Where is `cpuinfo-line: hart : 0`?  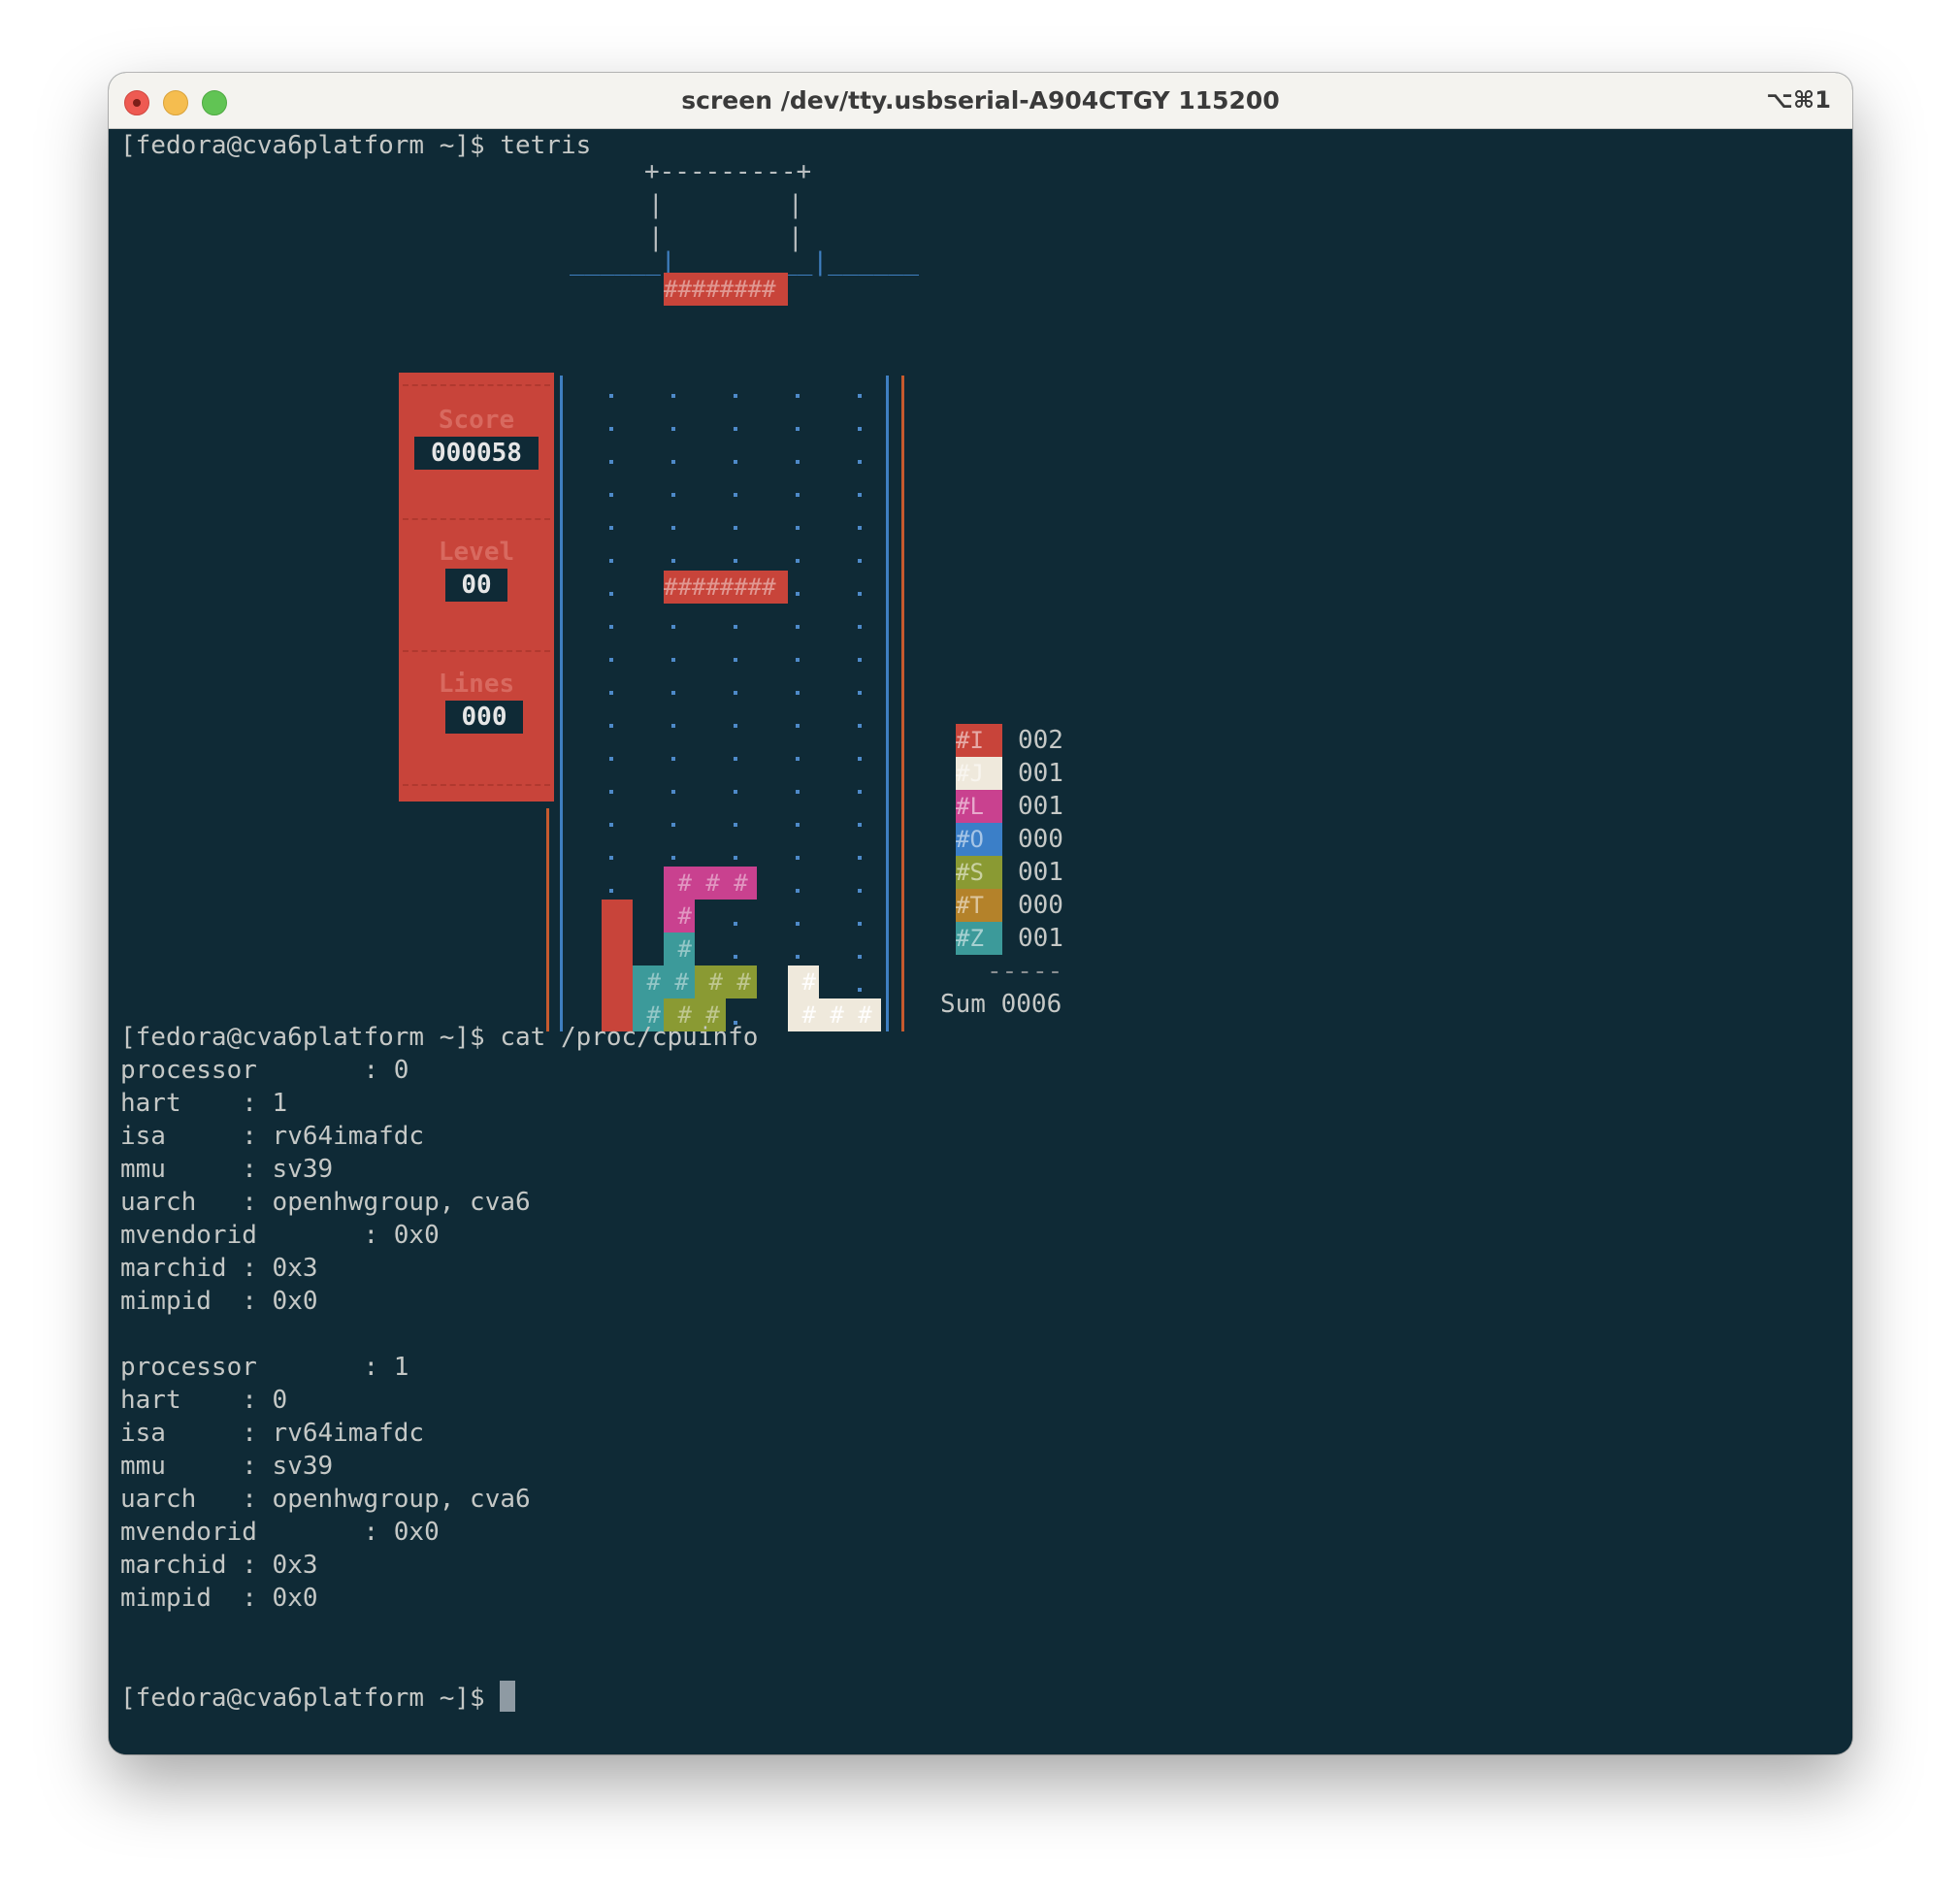
cpuinfo-line: hart : 0 is located at coordinates (204, 1400).